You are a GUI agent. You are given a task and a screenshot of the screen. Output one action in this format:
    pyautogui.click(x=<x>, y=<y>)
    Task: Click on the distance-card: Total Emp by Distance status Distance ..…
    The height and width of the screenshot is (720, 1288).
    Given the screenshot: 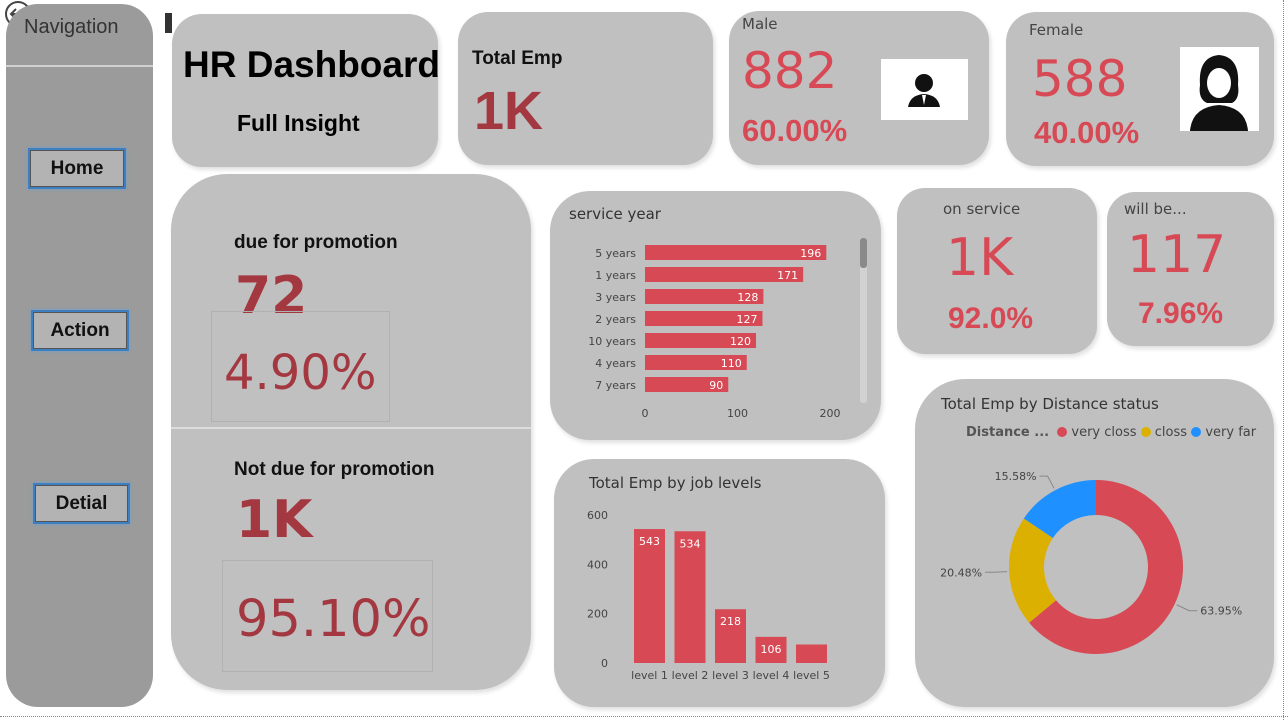 What is the action you would take?
    pyautogui.click(x=1094, y=543)
    